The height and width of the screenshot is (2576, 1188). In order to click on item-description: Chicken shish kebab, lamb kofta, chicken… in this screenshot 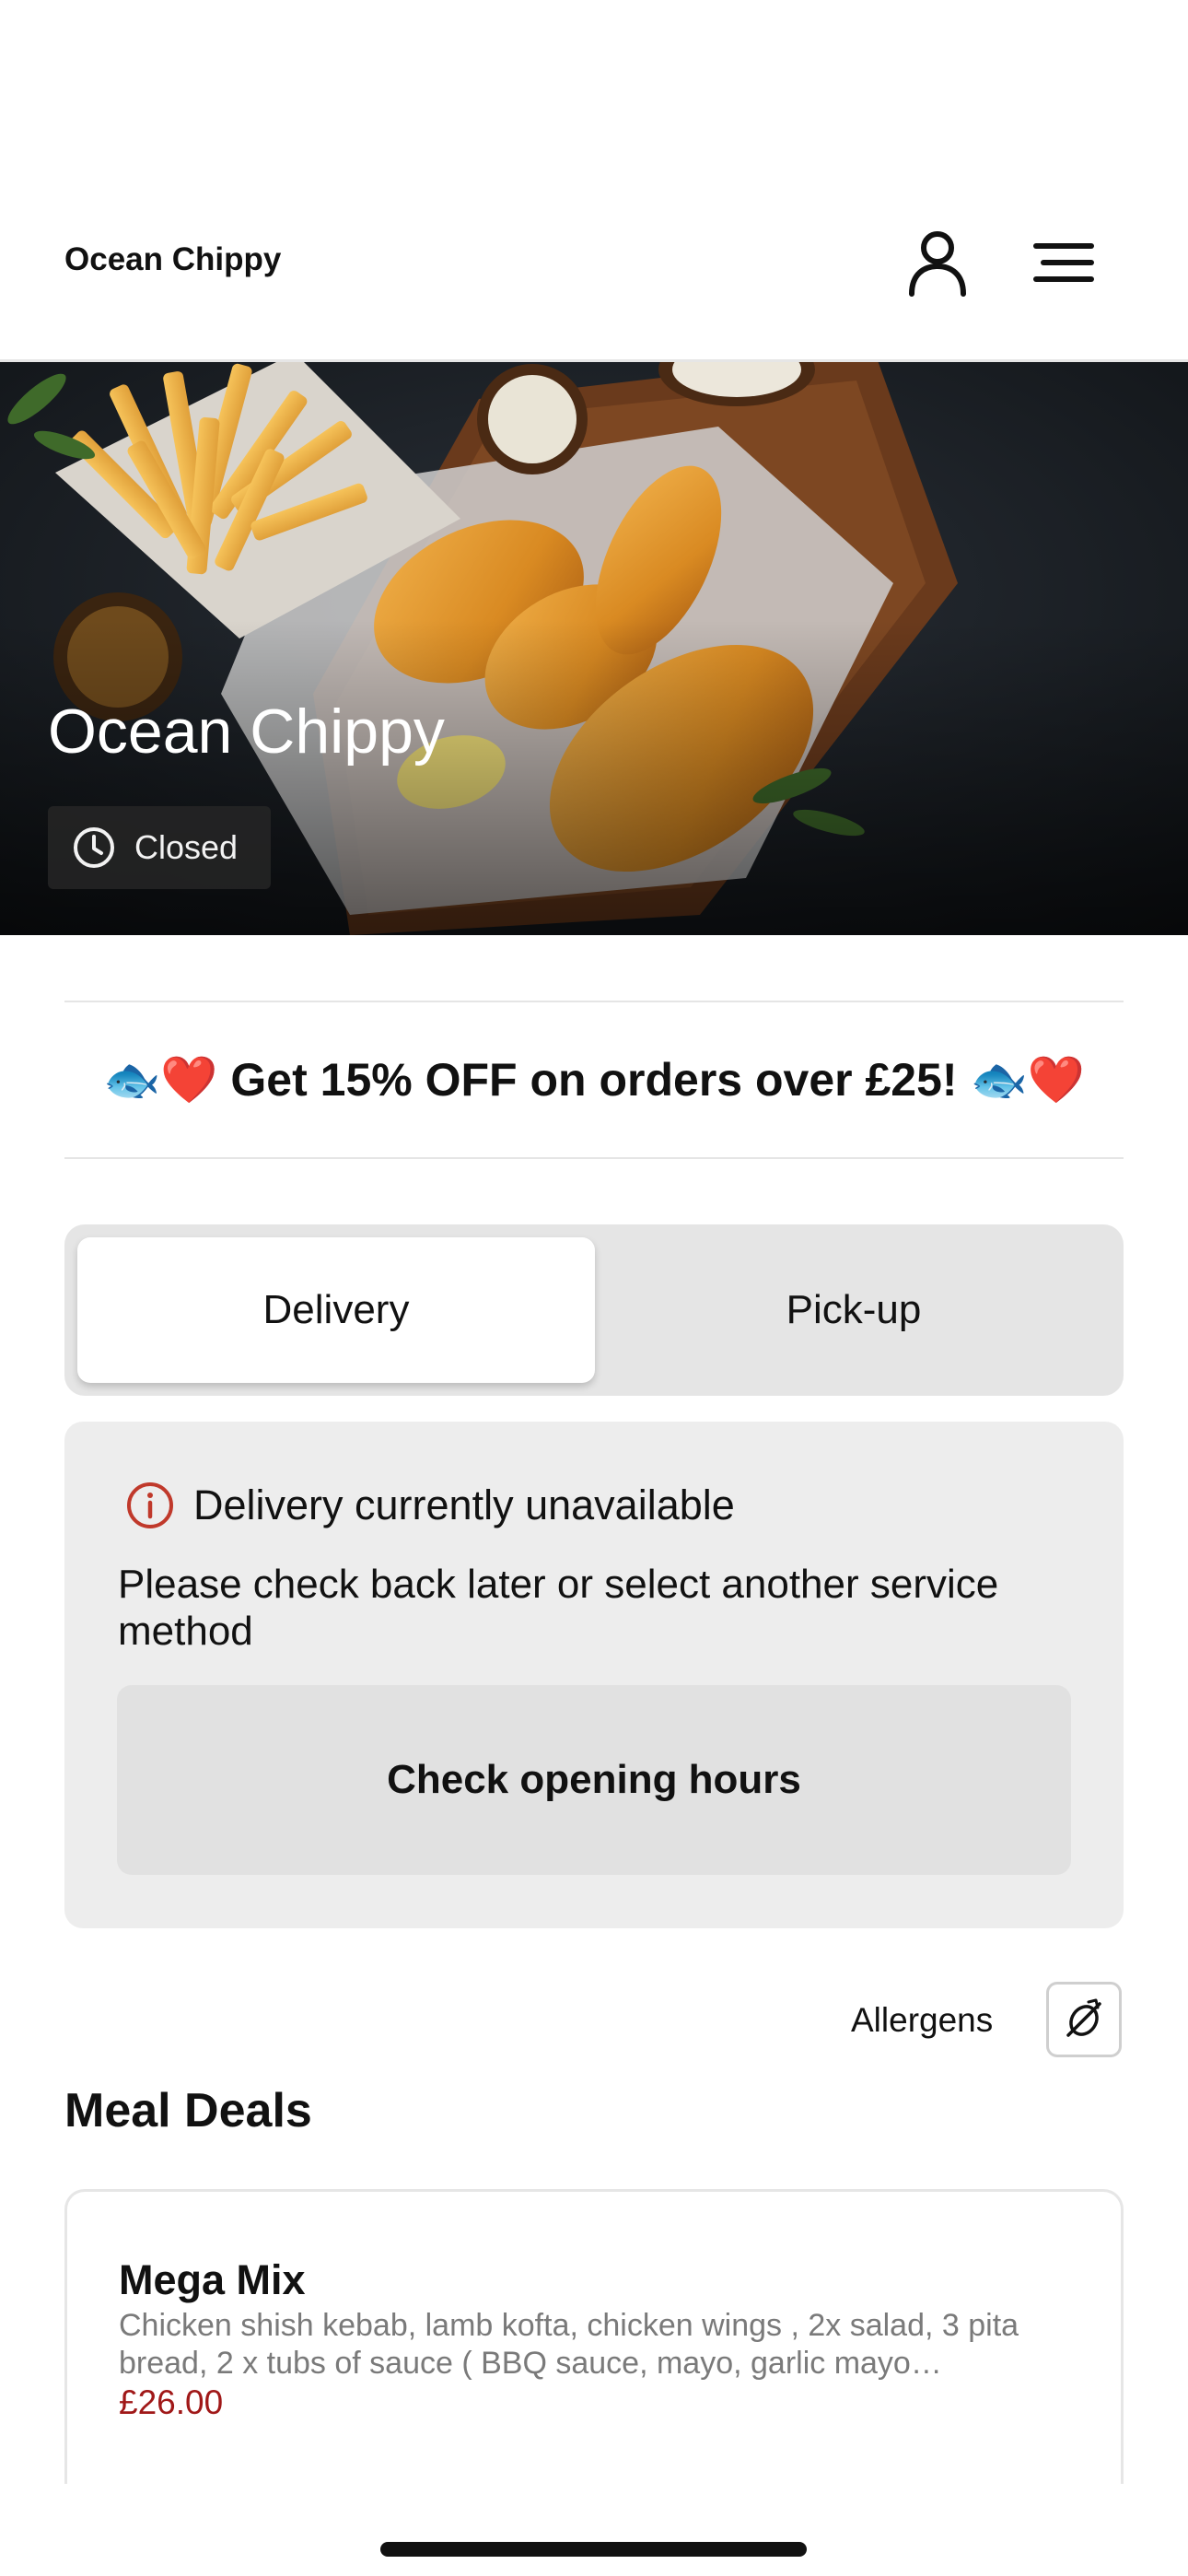, I will do `click(569, 2344)`.